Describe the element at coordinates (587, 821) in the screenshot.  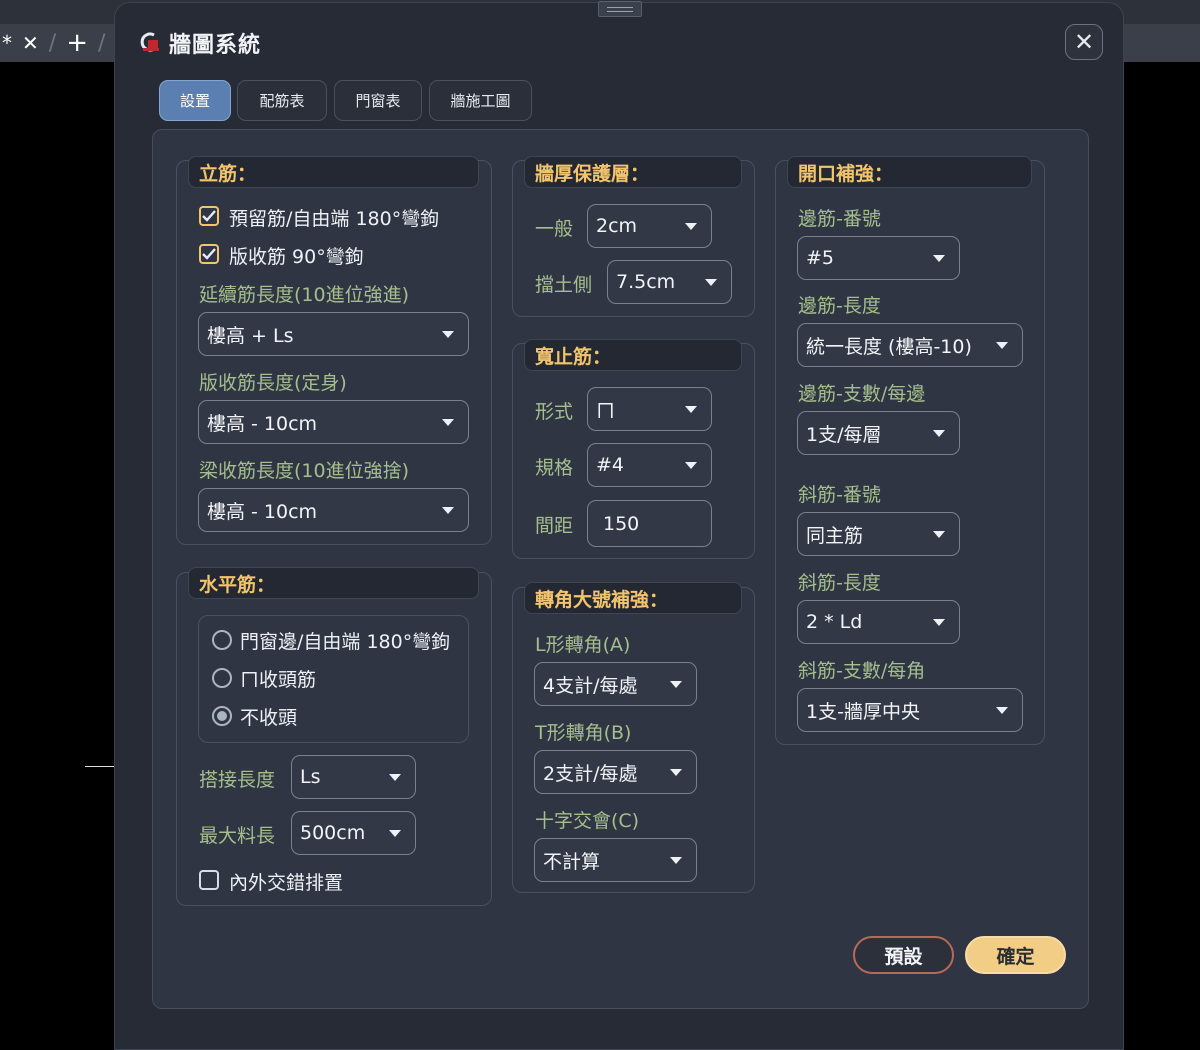
I see `cross-junction-label: 十字交會(C)` at that location.